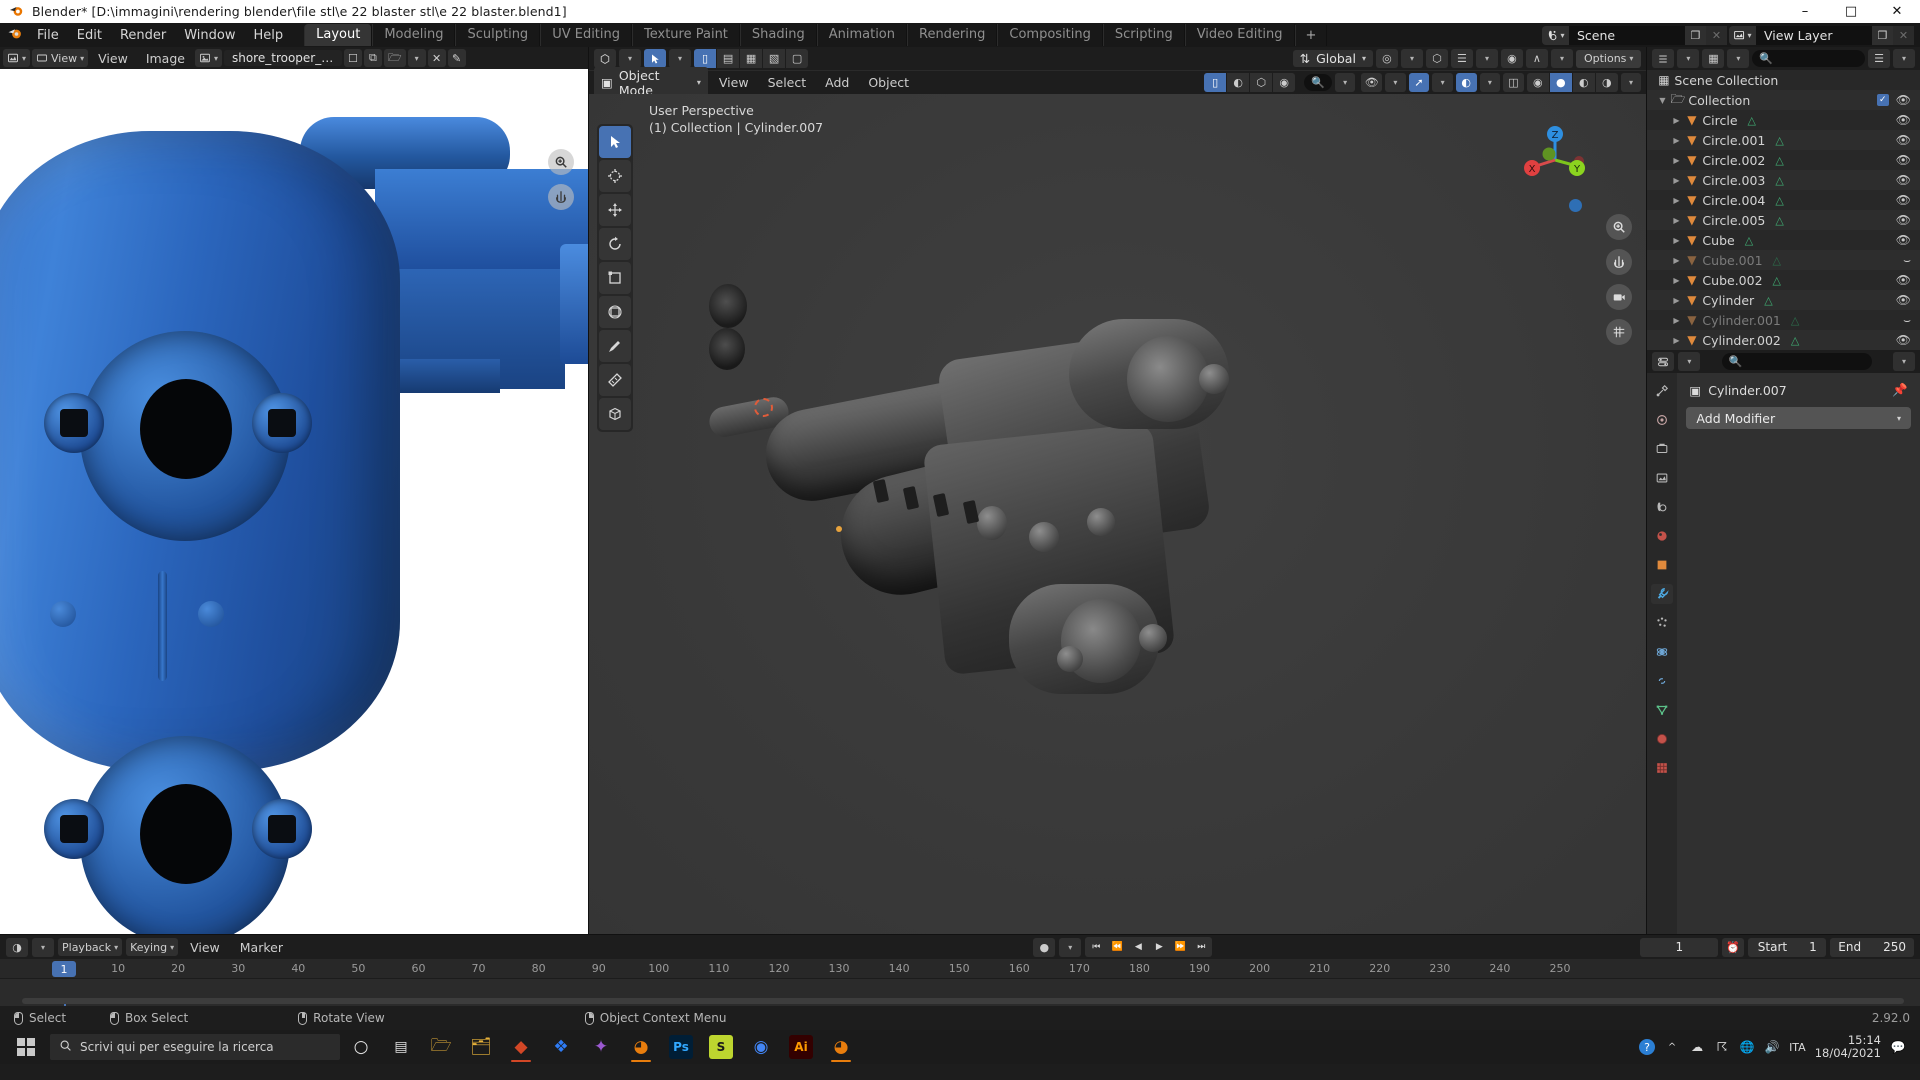 Image resolution: width=1920 pixels, height=1080 pixels. What do you see at coordinates (1733, 947) in the screenshot?
I see `use-preview-range-icon: ⏰` at bounding box center [1733, 947].